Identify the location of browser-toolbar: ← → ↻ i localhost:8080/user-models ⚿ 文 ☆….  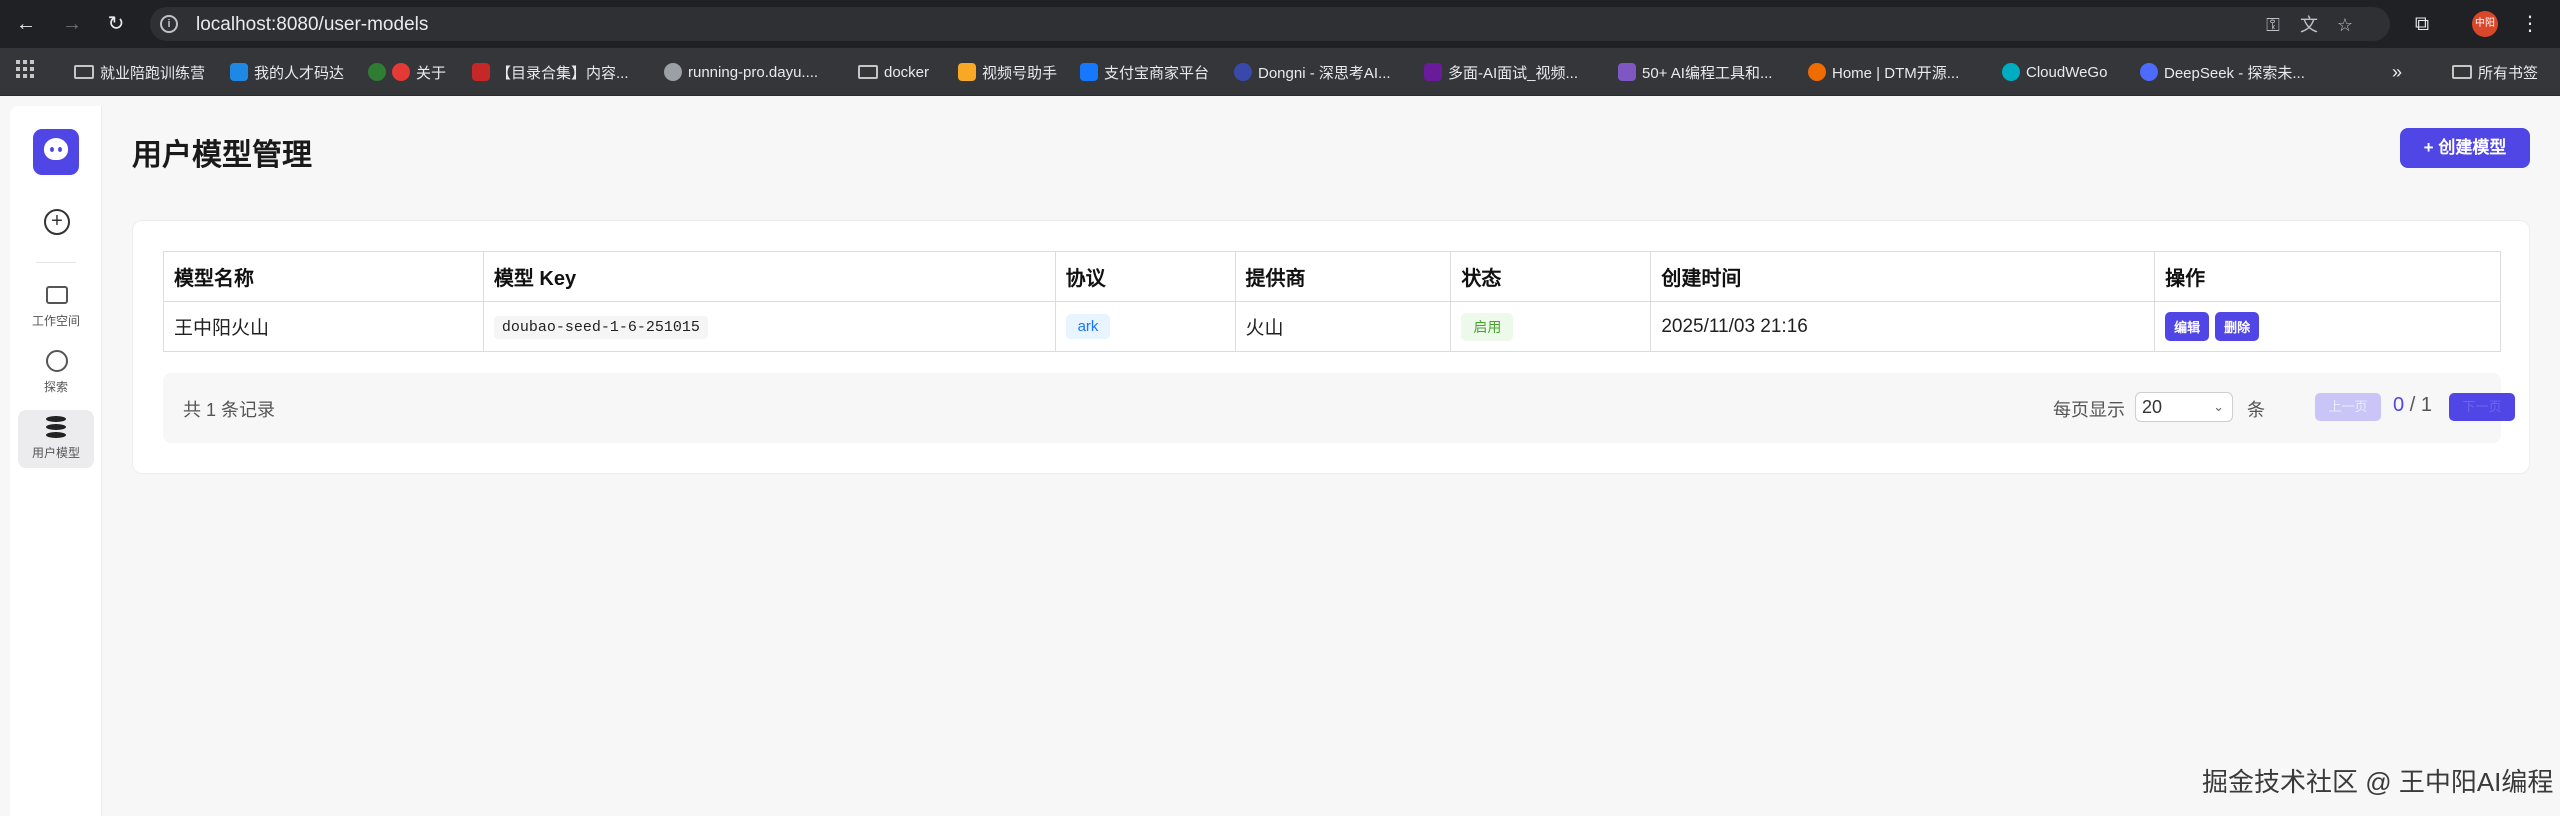
(1280, 24).